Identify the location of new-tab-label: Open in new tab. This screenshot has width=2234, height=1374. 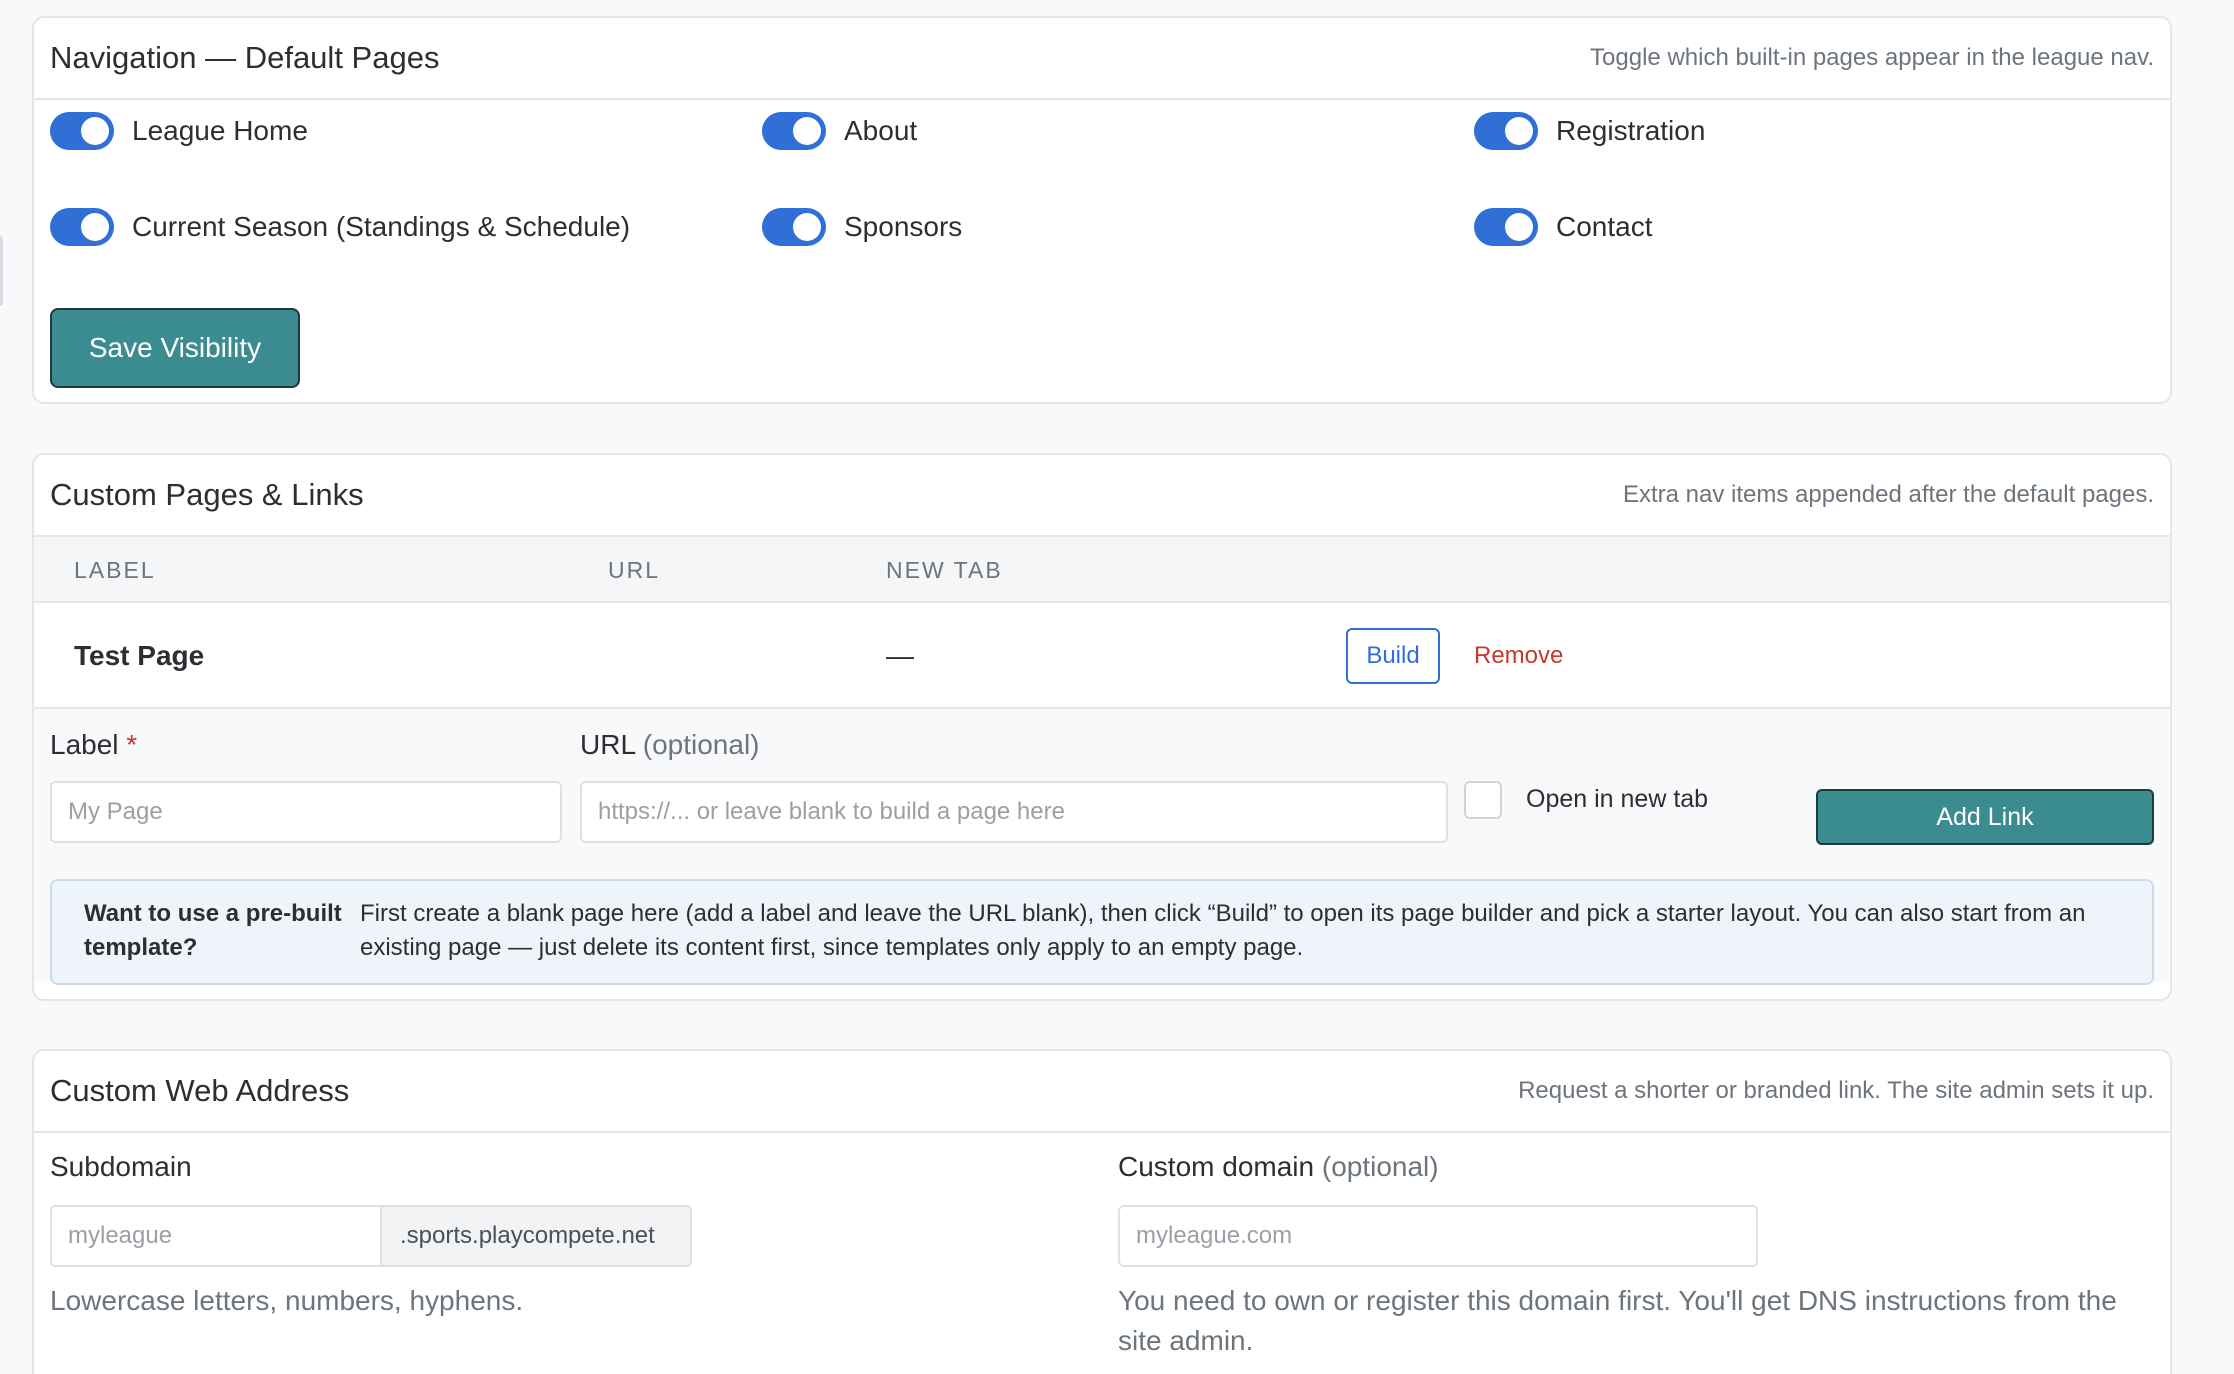
(1617, 799).